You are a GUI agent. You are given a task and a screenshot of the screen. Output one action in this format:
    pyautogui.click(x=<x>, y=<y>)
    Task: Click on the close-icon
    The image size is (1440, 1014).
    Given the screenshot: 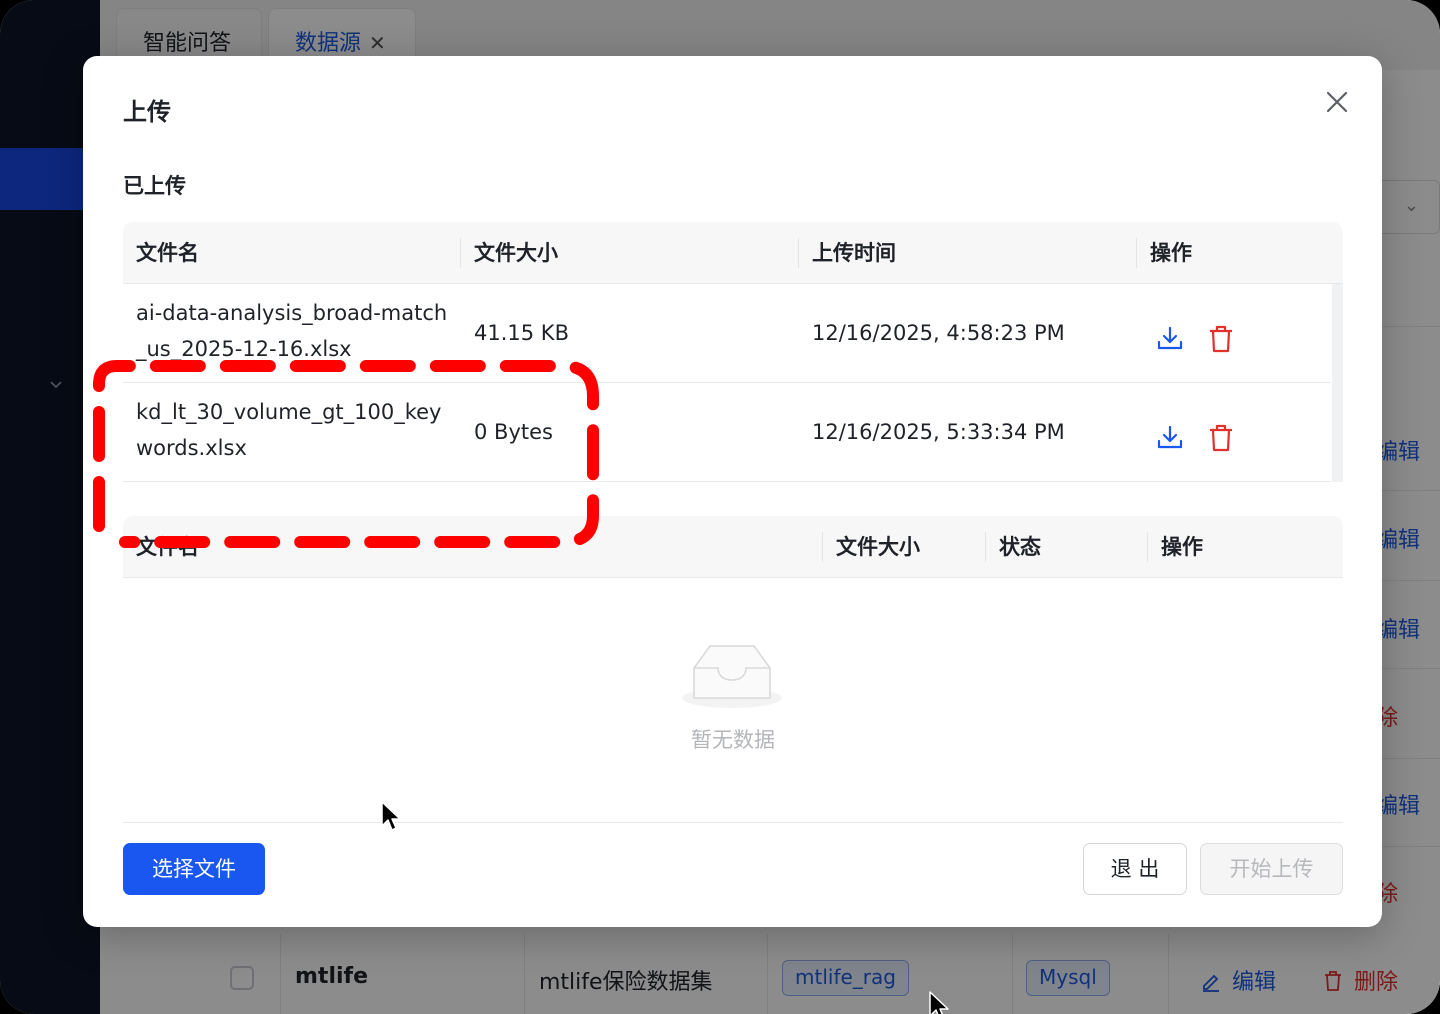 What is the action you would take?
    pyautogui.click(x=1337, y=102)
    